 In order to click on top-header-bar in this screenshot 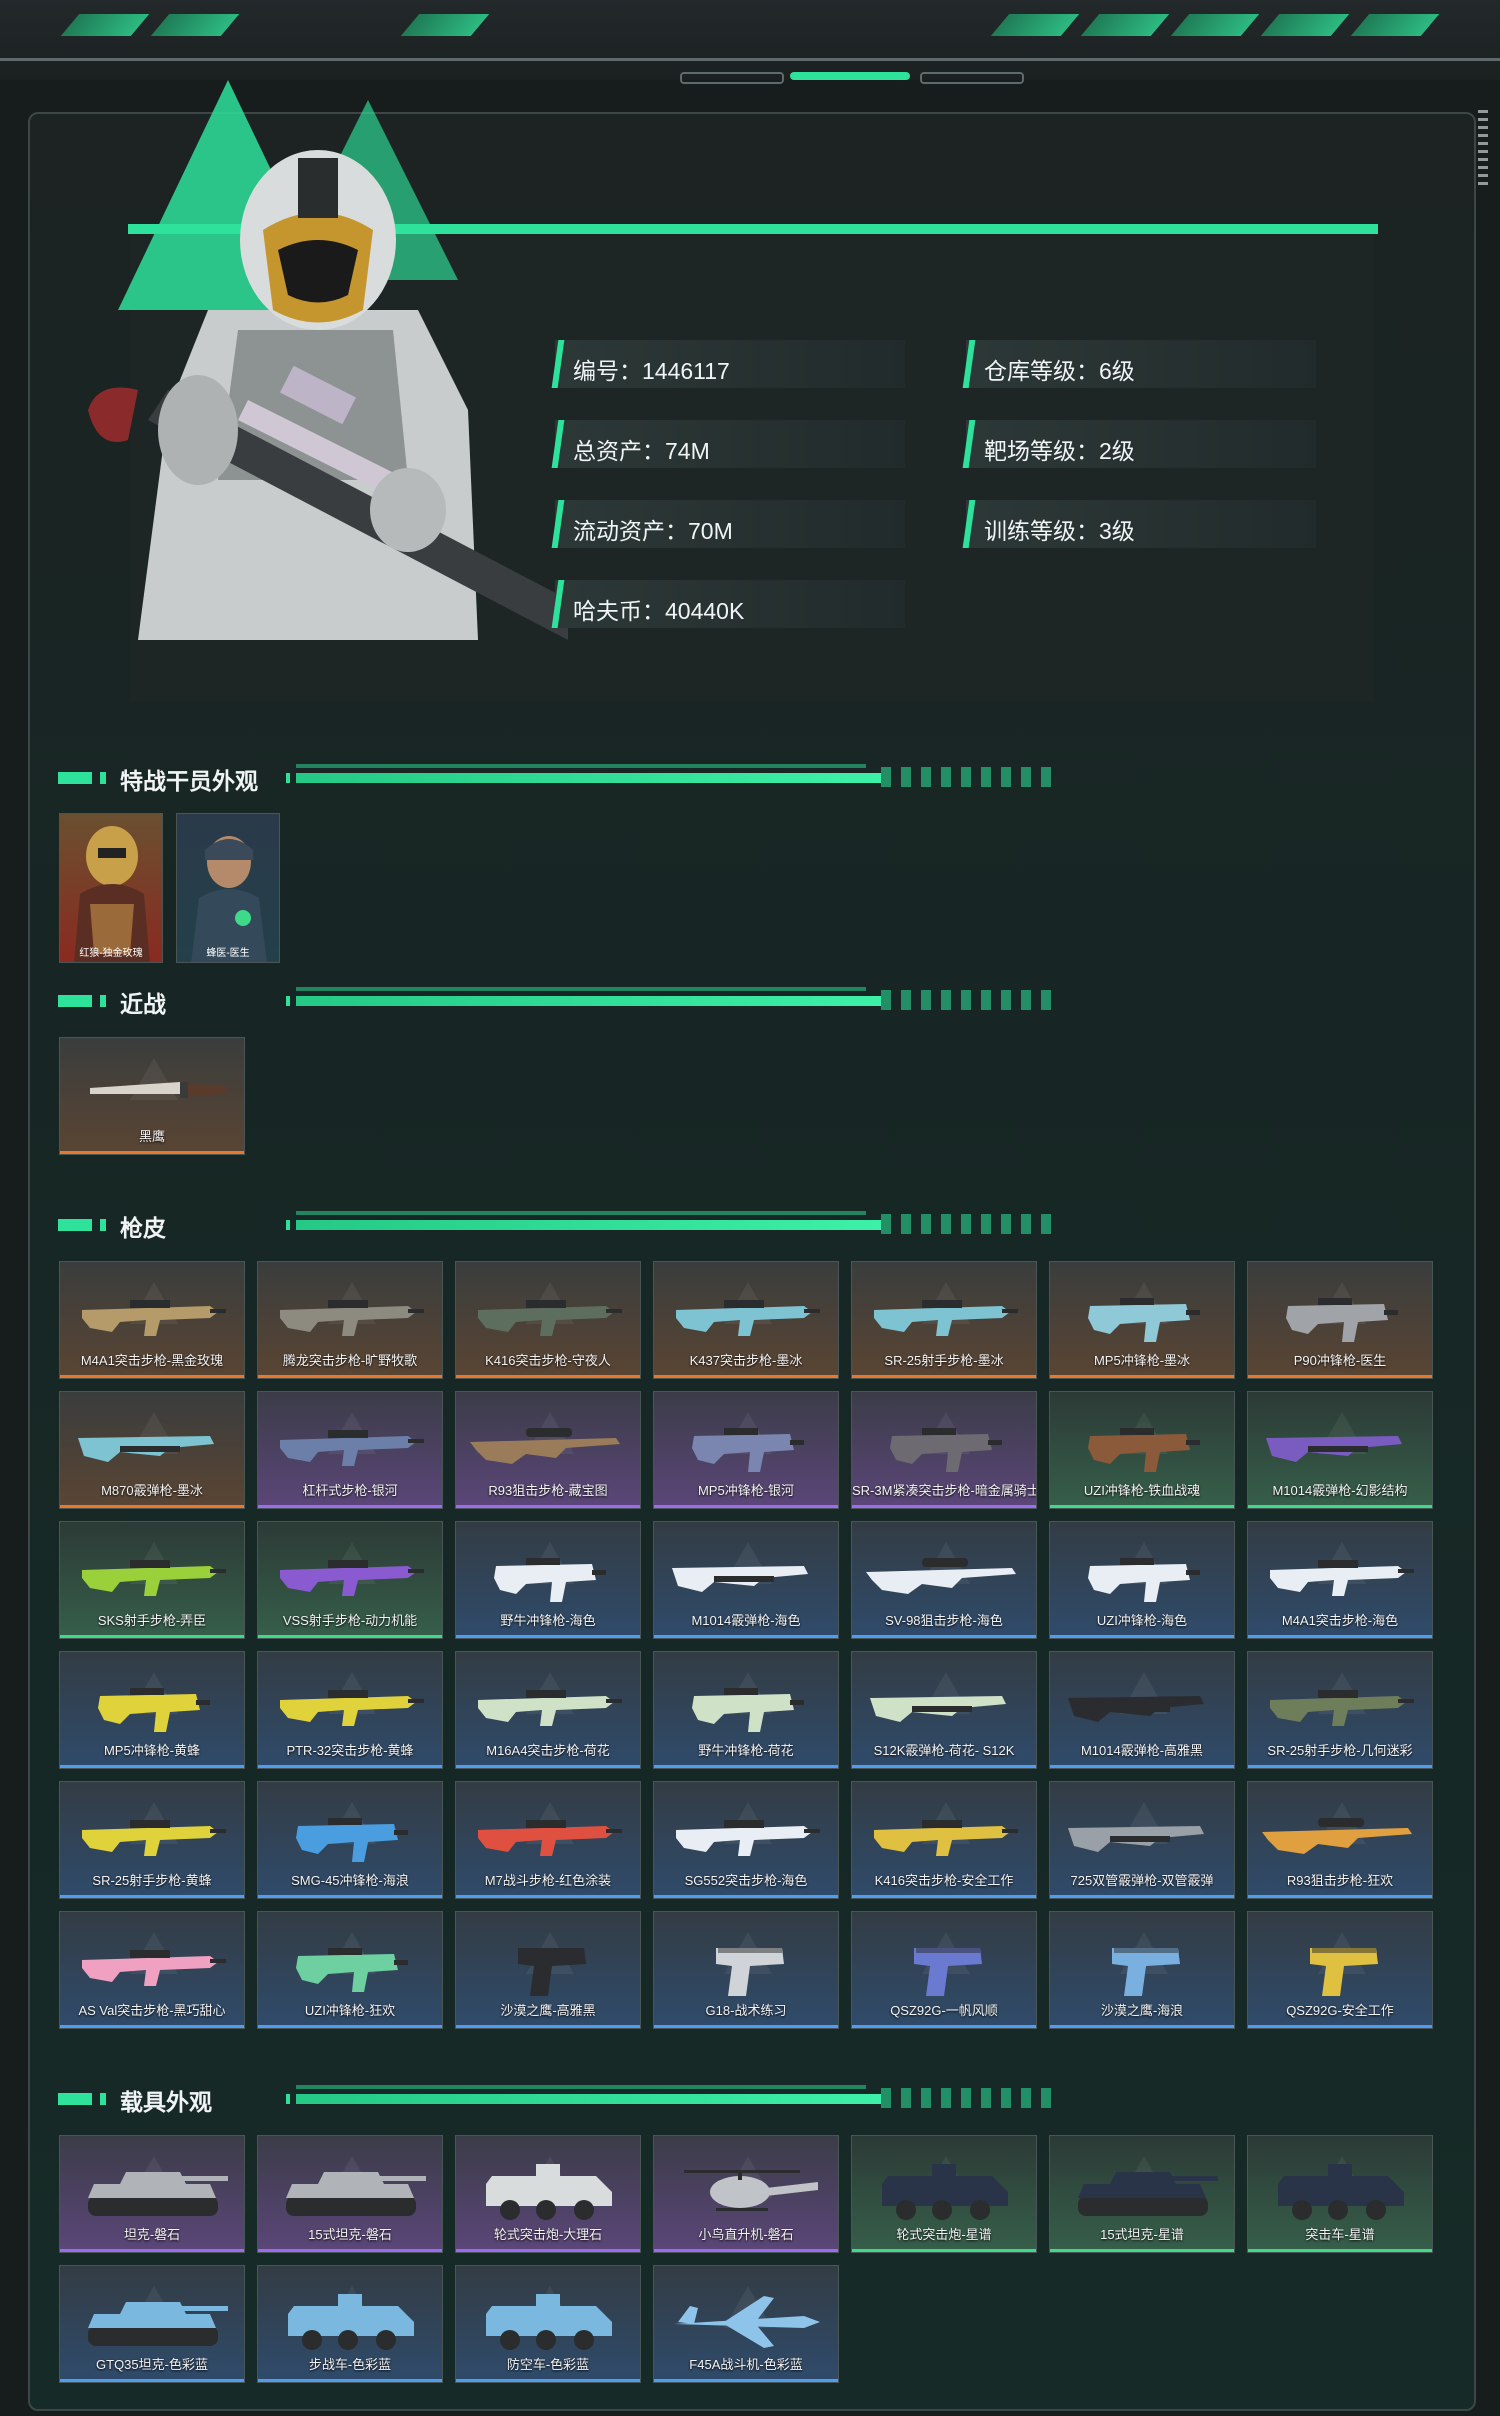, I will do `click(750, 42)`.